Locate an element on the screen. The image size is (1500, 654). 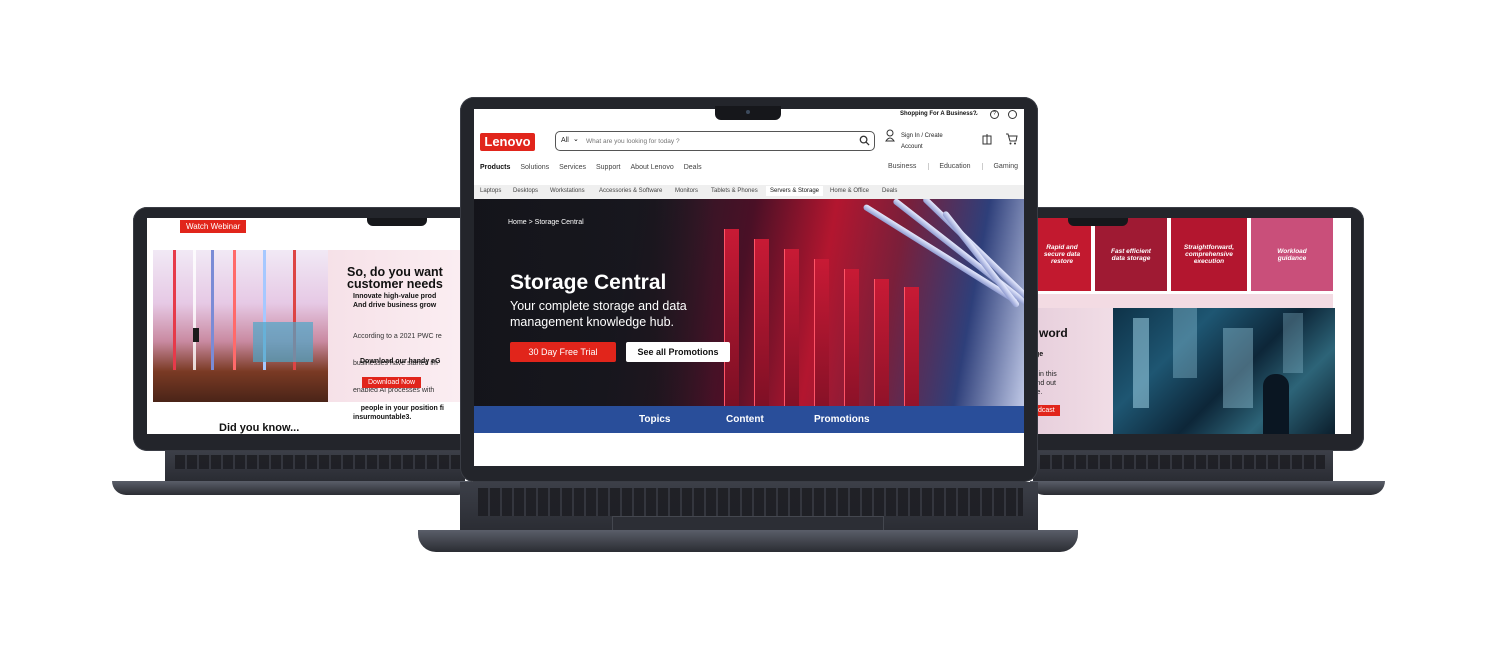
cart-icon is located at coordinates (1011, 139).